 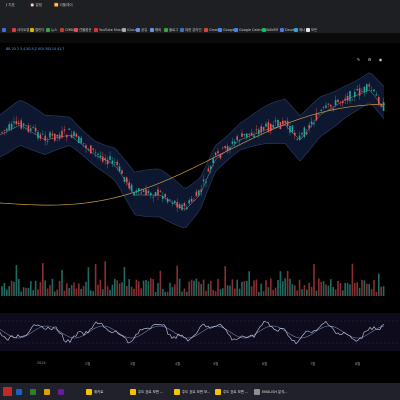 What do you see at coordinates (200, 332) in the screenshot?
I see `rsi-panel-background` at bounding box center [200, 332].